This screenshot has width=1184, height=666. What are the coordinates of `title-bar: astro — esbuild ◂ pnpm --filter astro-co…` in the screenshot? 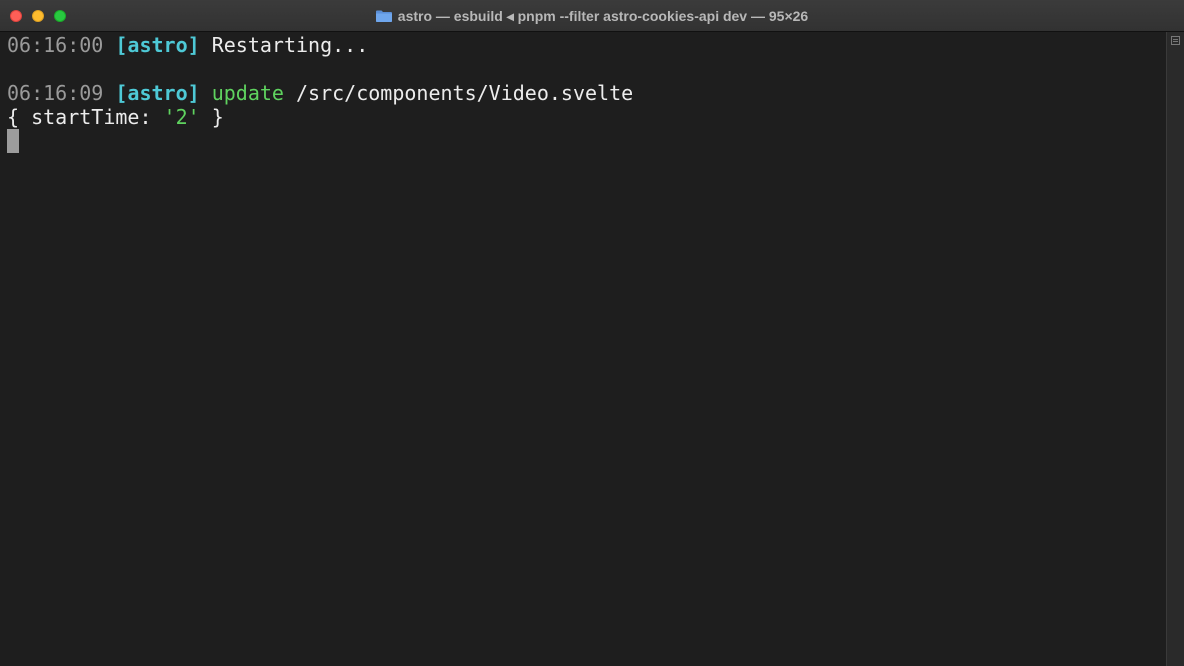 It's located at (592, 16).